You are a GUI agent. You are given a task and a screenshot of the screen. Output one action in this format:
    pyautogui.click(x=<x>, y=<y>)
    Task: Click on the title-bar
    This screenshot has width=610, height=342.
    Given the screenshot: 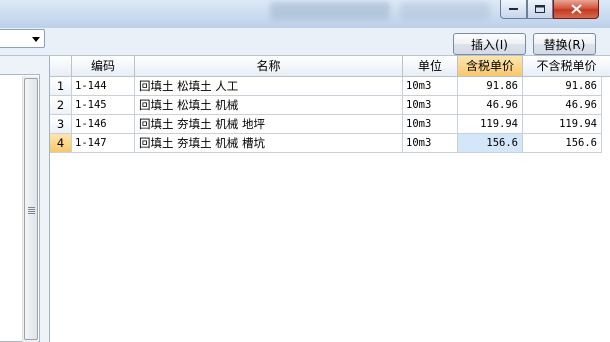 What is the action you would take?
    pyautogui.click(x=305, y=14)
    